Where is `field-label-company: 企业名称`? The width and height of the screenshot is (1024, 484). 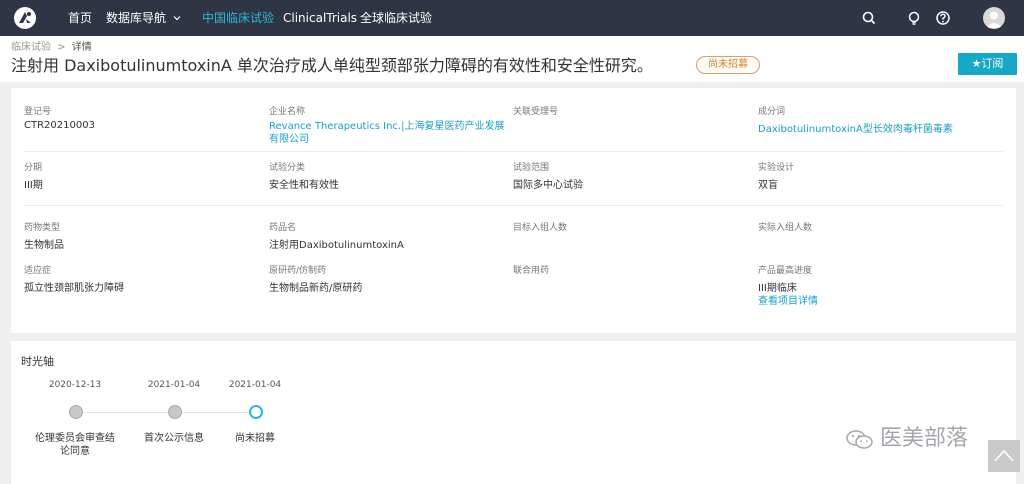
field-label-company: 企业名称 is located at coordinates (287, 112).